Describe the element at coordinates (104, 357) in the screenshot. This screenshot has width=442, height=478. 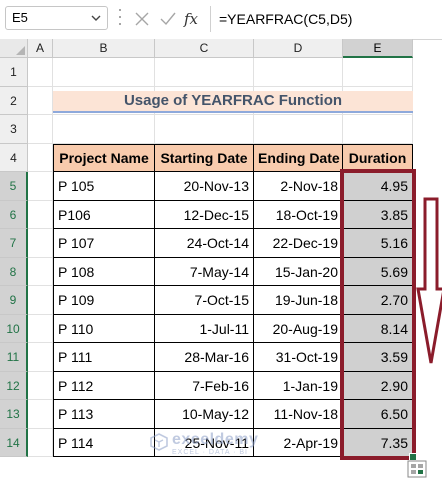
I see `project-name-cell: P 111` at that location.